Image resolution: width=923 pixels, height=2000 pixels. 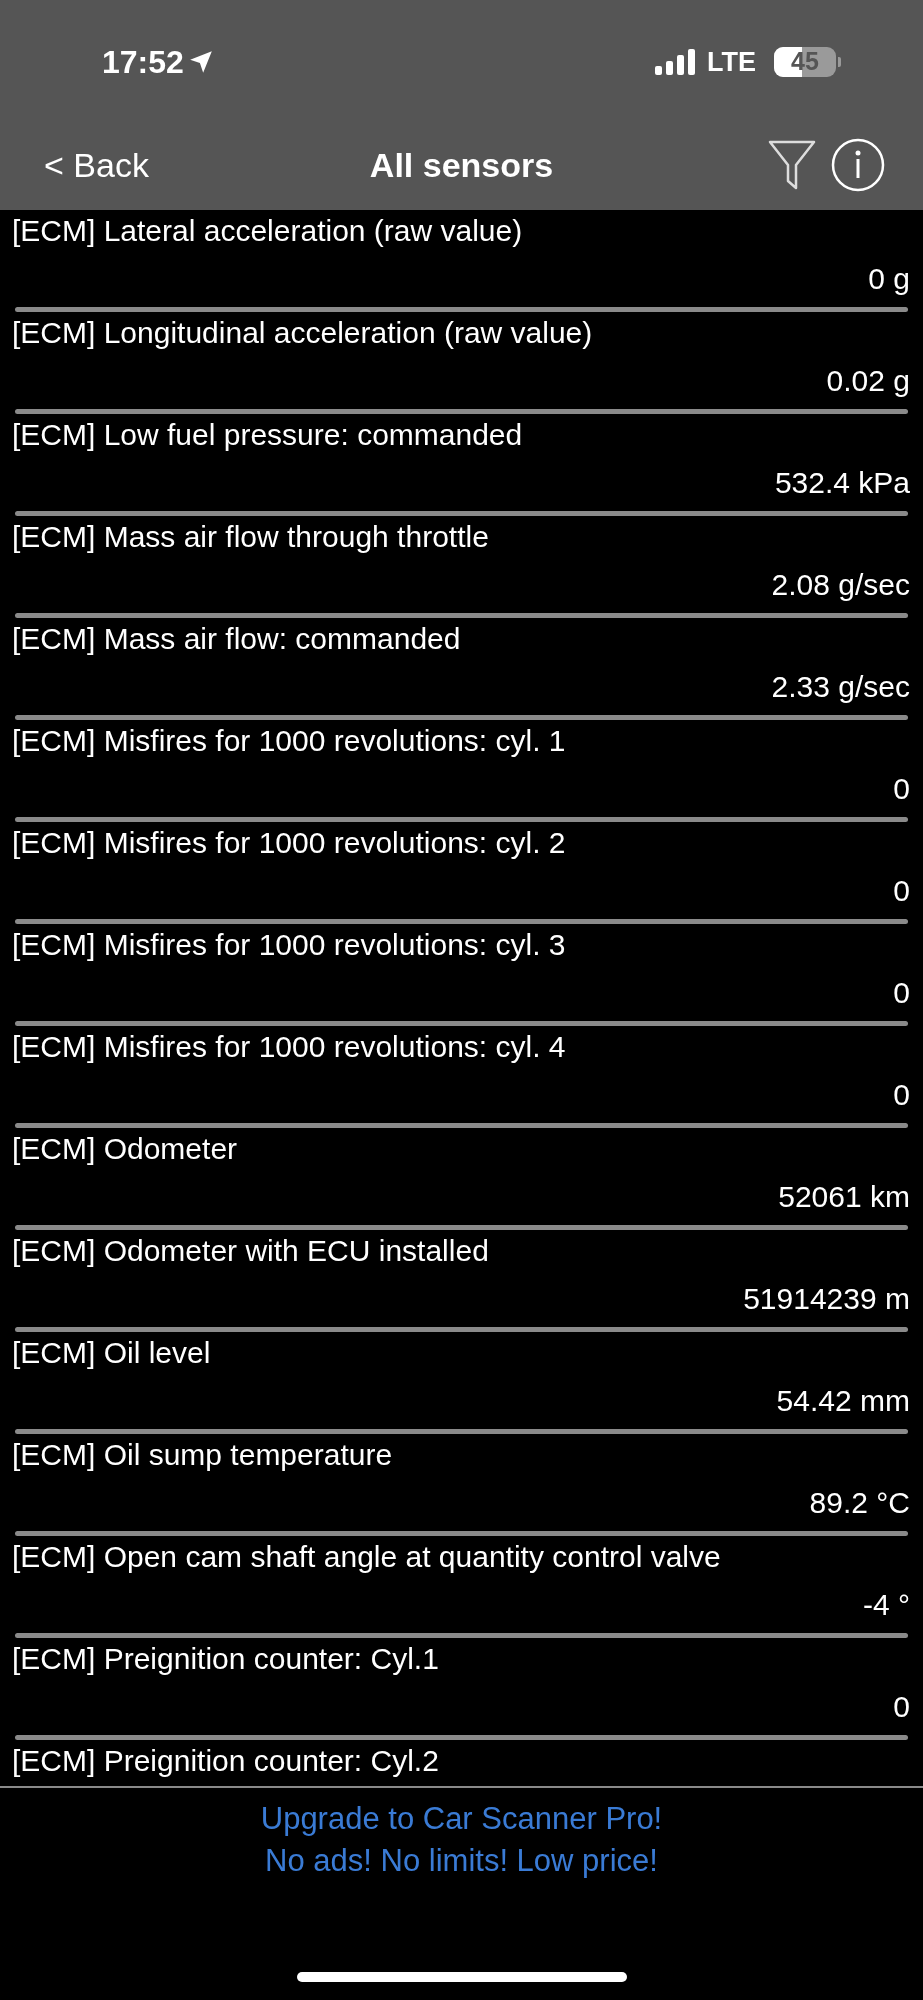 I want to click on sensor-name: [ECM] Oil level, so click(x=111, y=1353).